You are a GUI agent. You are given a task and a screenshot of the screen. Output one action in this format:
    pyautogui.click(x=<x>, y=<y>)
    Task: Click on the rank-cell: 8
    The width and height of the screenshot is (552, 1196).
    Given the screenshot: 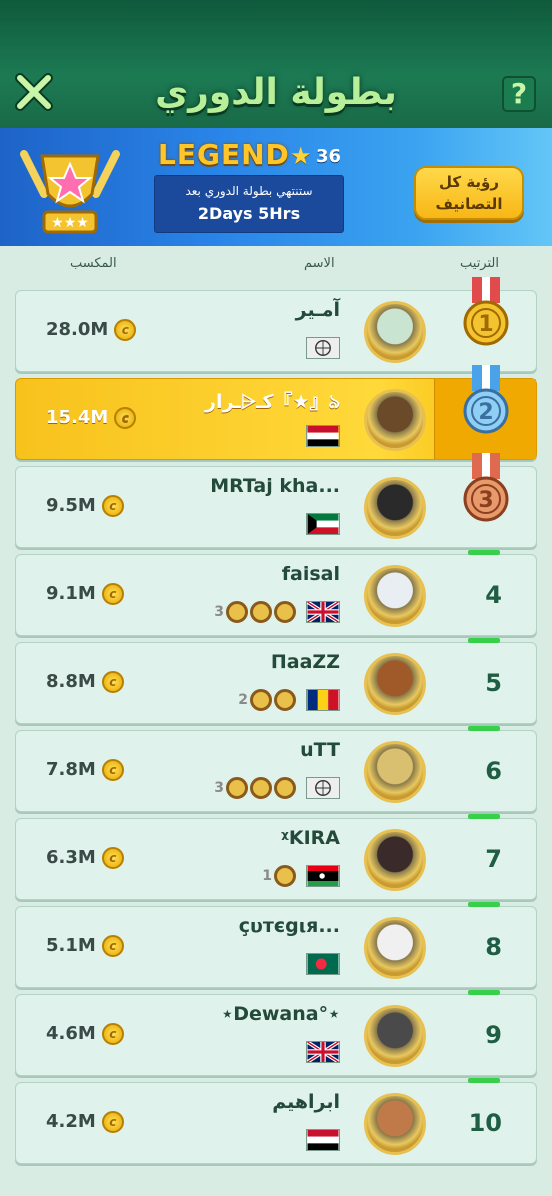 What is the action you would take?
    pyautogui.click(x=485, y=944)
    